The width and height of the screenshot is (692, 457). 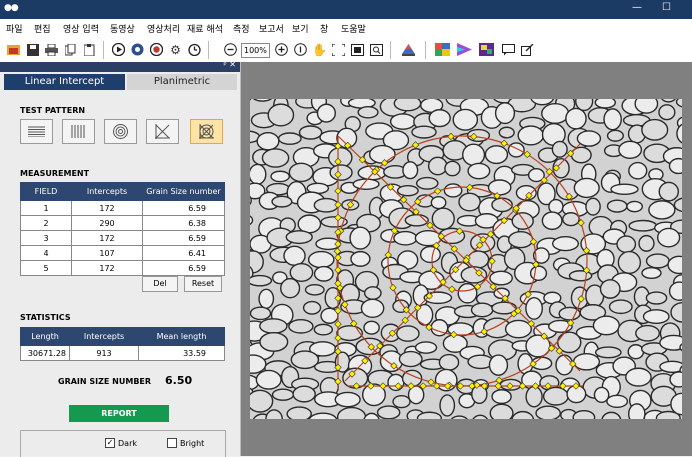 I want to click on menu-image-processing: 영상처리, so click(x=163, y=28).